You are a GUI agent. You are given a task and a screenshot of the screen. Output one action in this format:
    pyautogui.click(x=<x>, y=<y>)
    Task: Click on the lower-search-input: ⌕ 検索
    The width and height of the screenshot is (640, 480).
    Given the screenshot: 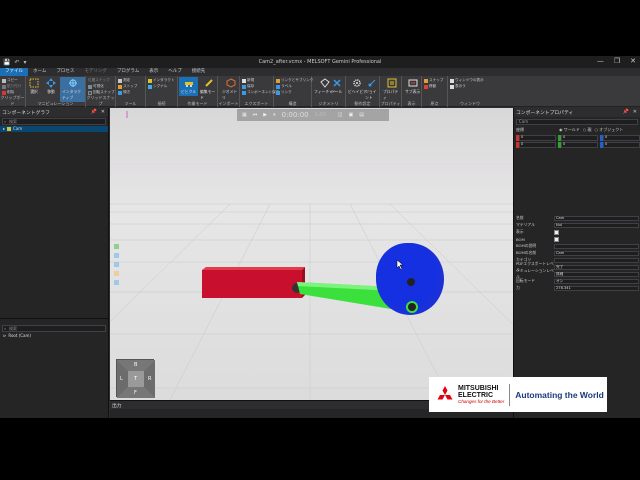 What is the action you would take?
    pyautogui.click(x=54, y=328)
    